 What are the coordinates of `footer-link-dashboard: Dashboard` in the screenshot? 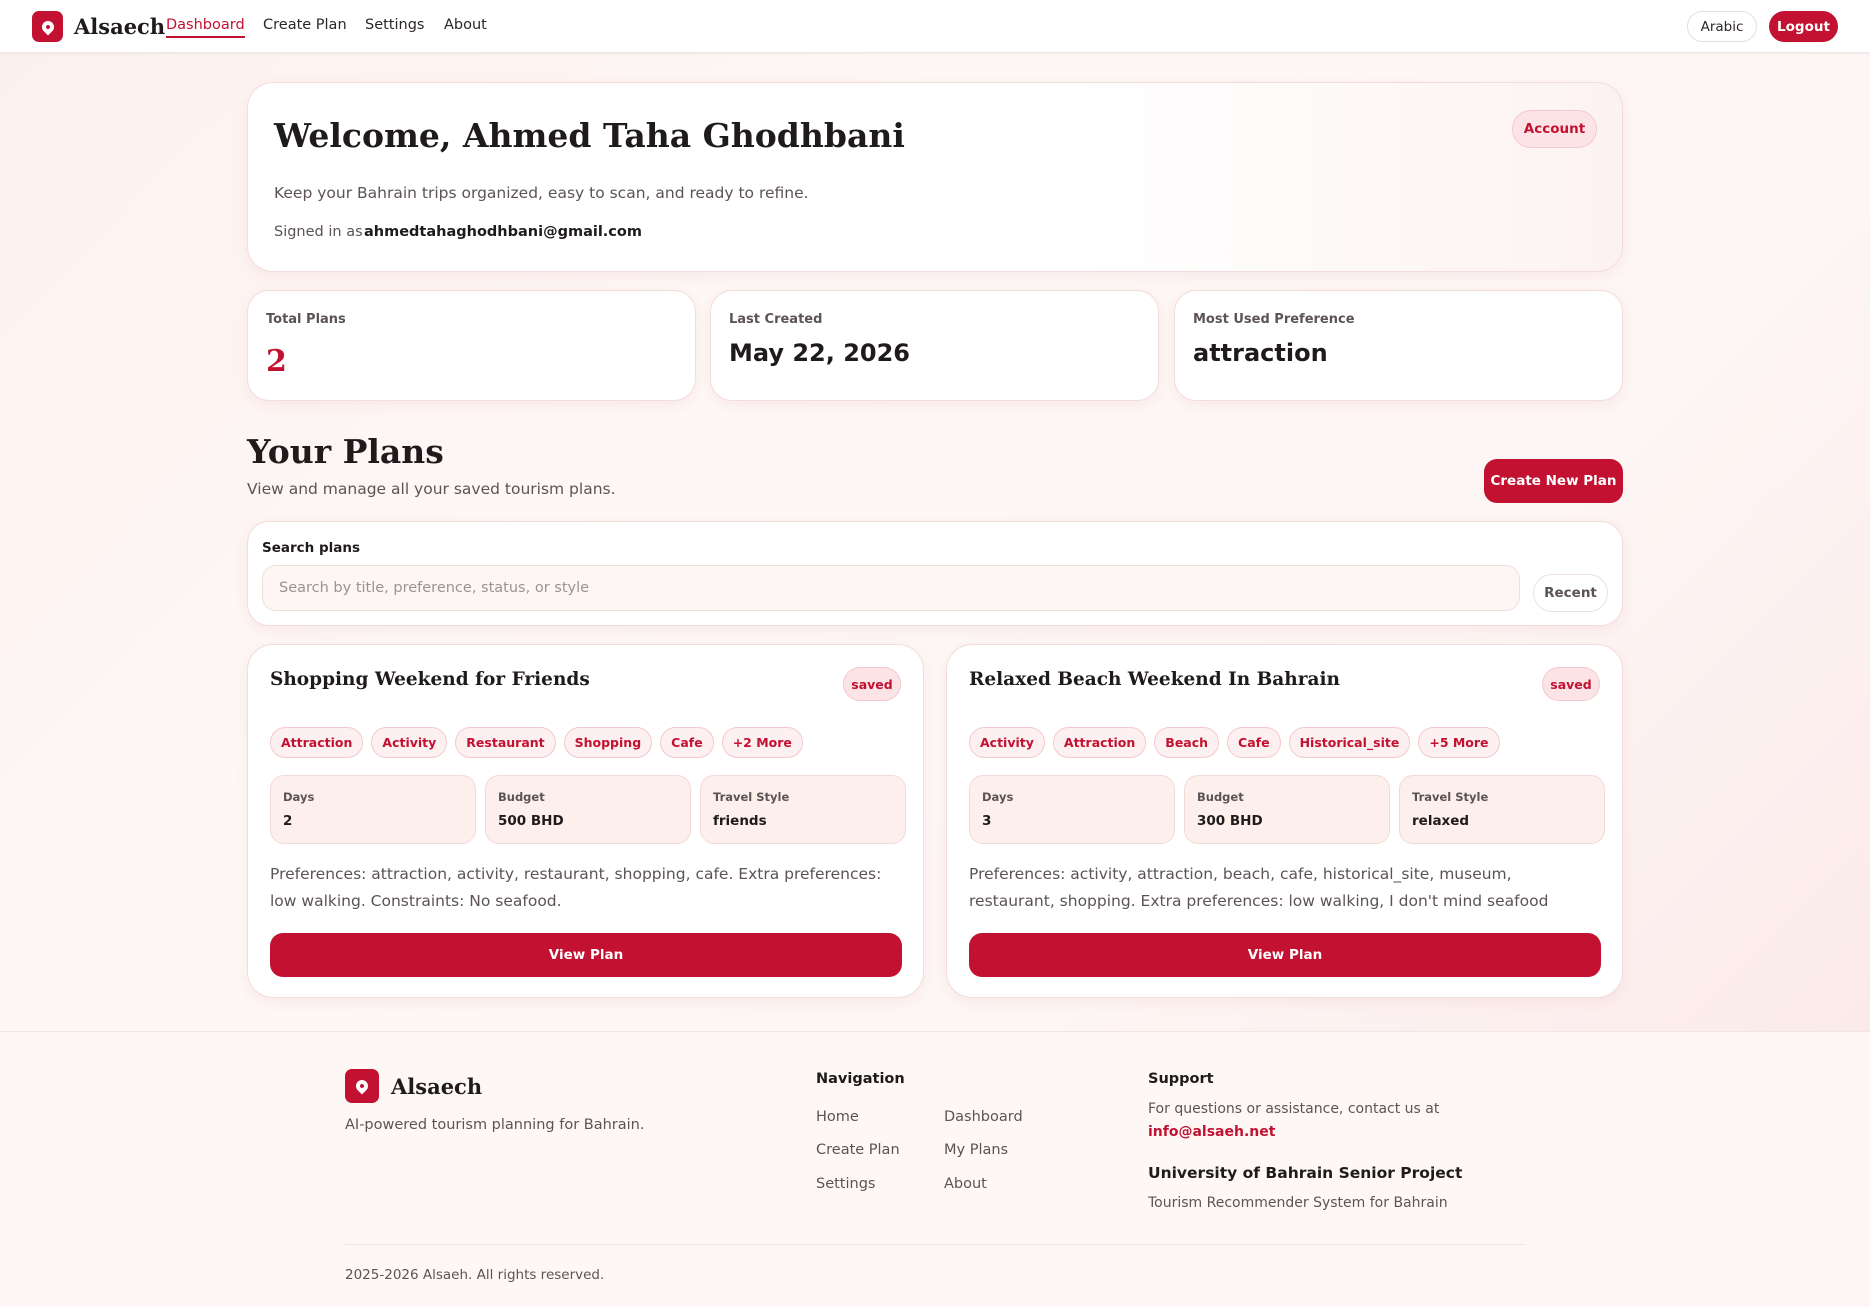 It's located at (983, 1117).